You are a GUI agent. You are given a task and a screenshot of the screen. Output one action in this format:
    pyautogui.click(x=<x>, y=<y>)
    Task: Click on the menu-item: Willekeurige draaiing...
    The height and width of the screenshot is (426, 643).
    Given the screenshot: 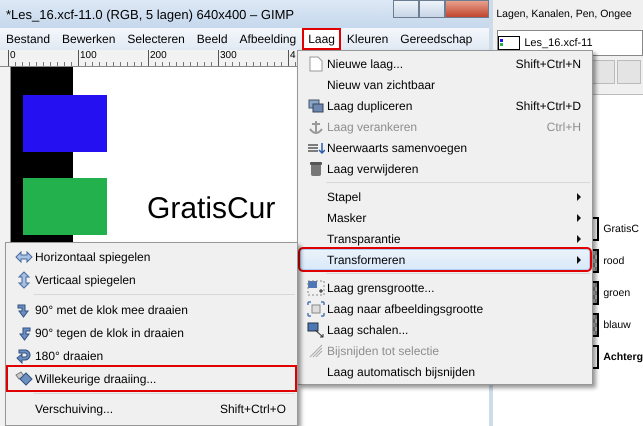 What is the action you would take?
    pyautogui.click(x=151, y=378)
    